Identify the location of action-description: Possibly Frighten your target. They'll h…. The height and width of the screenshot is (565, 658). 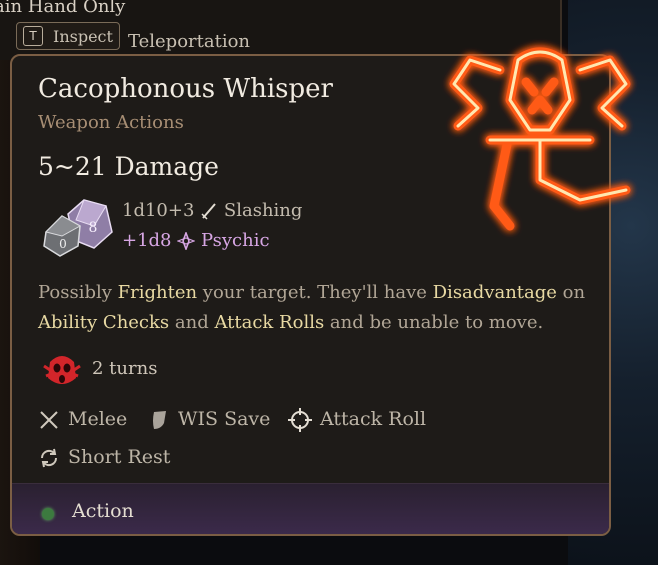
(312, 307).